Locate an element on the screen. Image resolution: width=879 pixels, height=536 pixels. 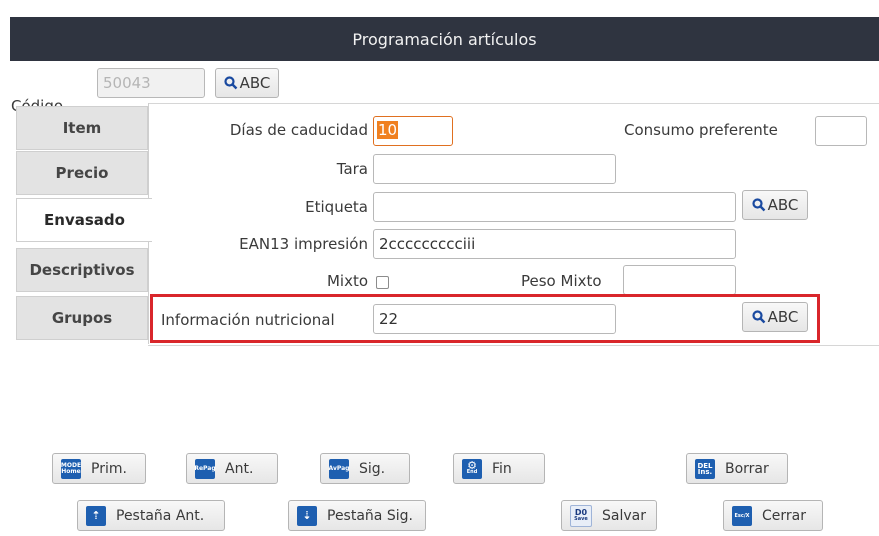
etiqueta-input is located at coordinates (554, 207).